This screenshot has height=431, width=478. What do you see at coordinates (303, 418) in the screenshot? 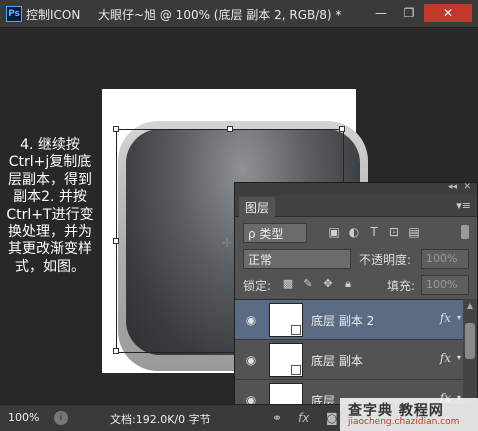
I see `add-layer-style-icon: fx` at bounding box center [303, 418].